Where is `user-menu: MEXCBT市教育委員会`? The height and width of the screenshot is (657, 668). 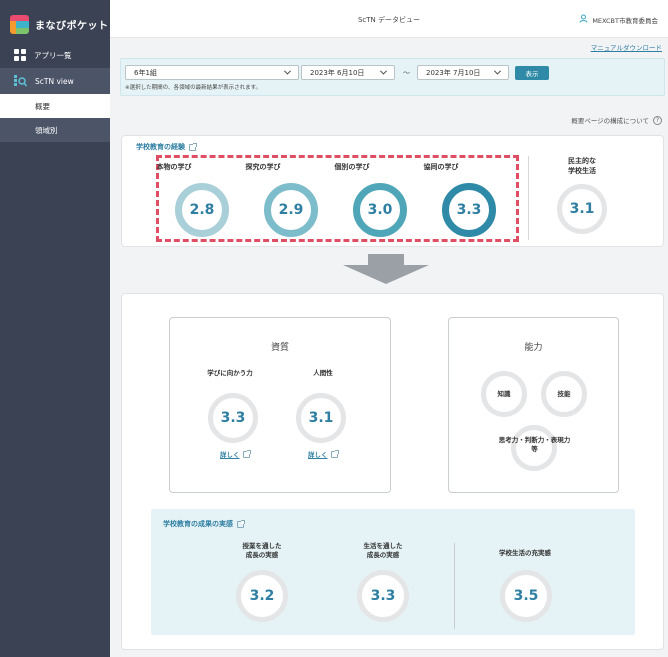 user-menu: MEXCBT市教育委員会 is located at coordinates (618, 19).